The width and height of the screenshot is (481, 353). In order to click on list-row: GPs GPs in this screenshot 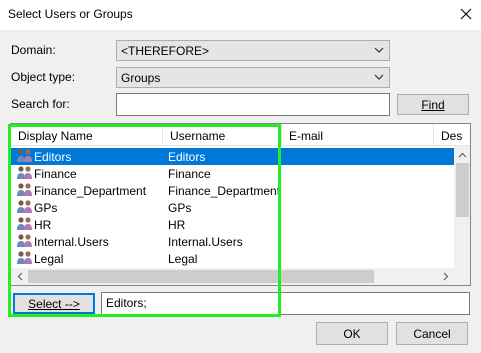, I will do `click(232, 207)`.